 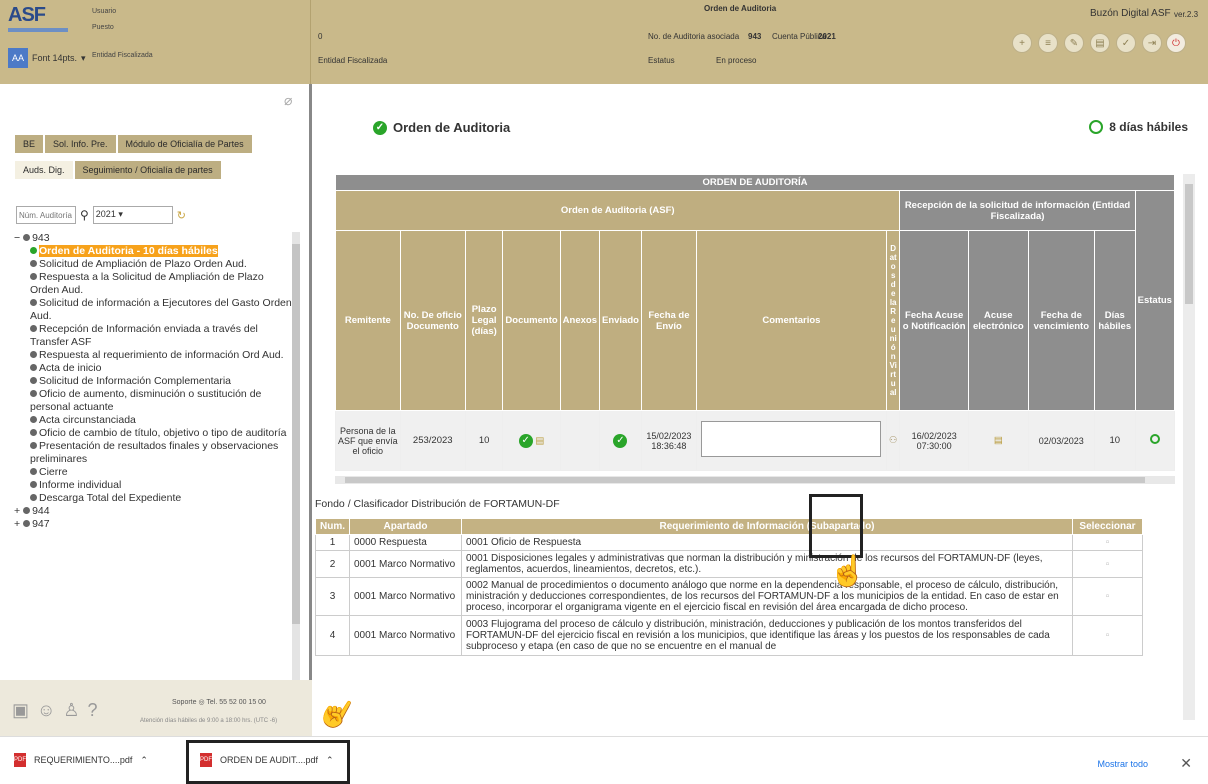 What do you see at coordinates (153, 511) in the screenshot?
I see `tree-root-944: + 944` at bounding box center [153, 511].